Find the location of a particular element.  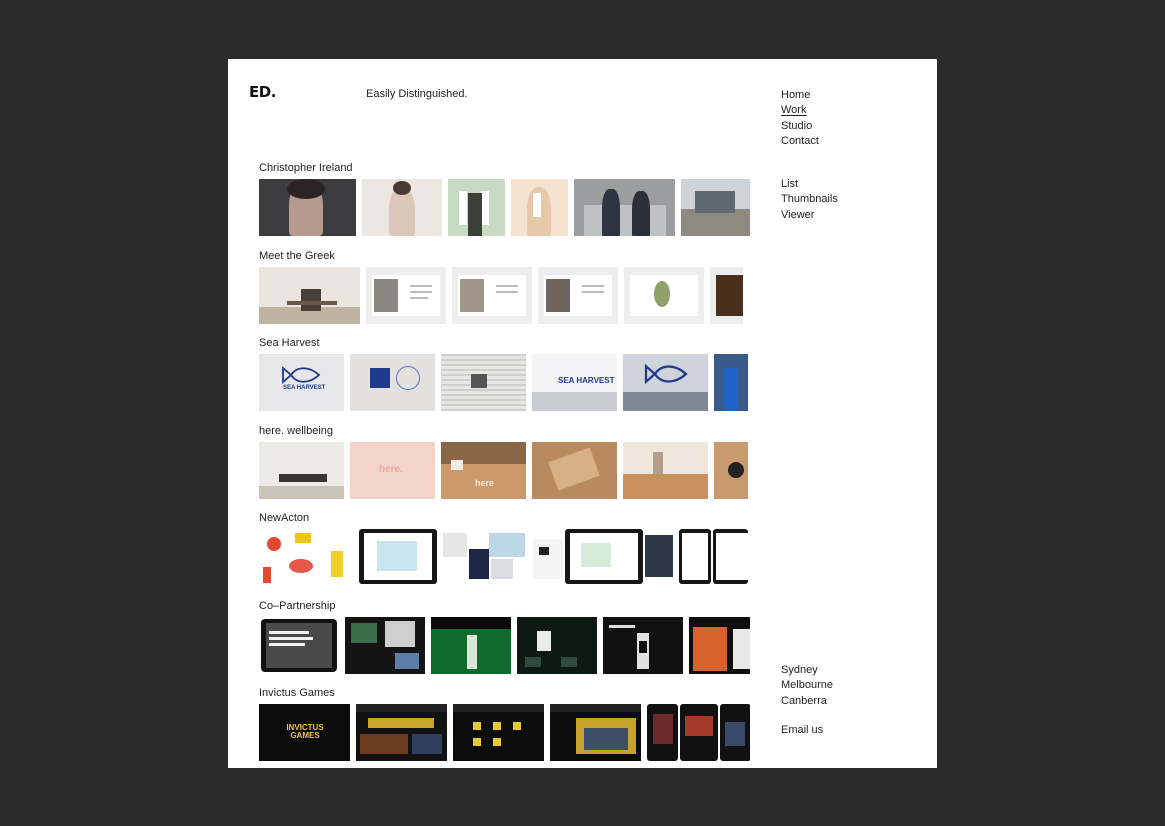

logo: ED. is located at coordinates (262, 92).